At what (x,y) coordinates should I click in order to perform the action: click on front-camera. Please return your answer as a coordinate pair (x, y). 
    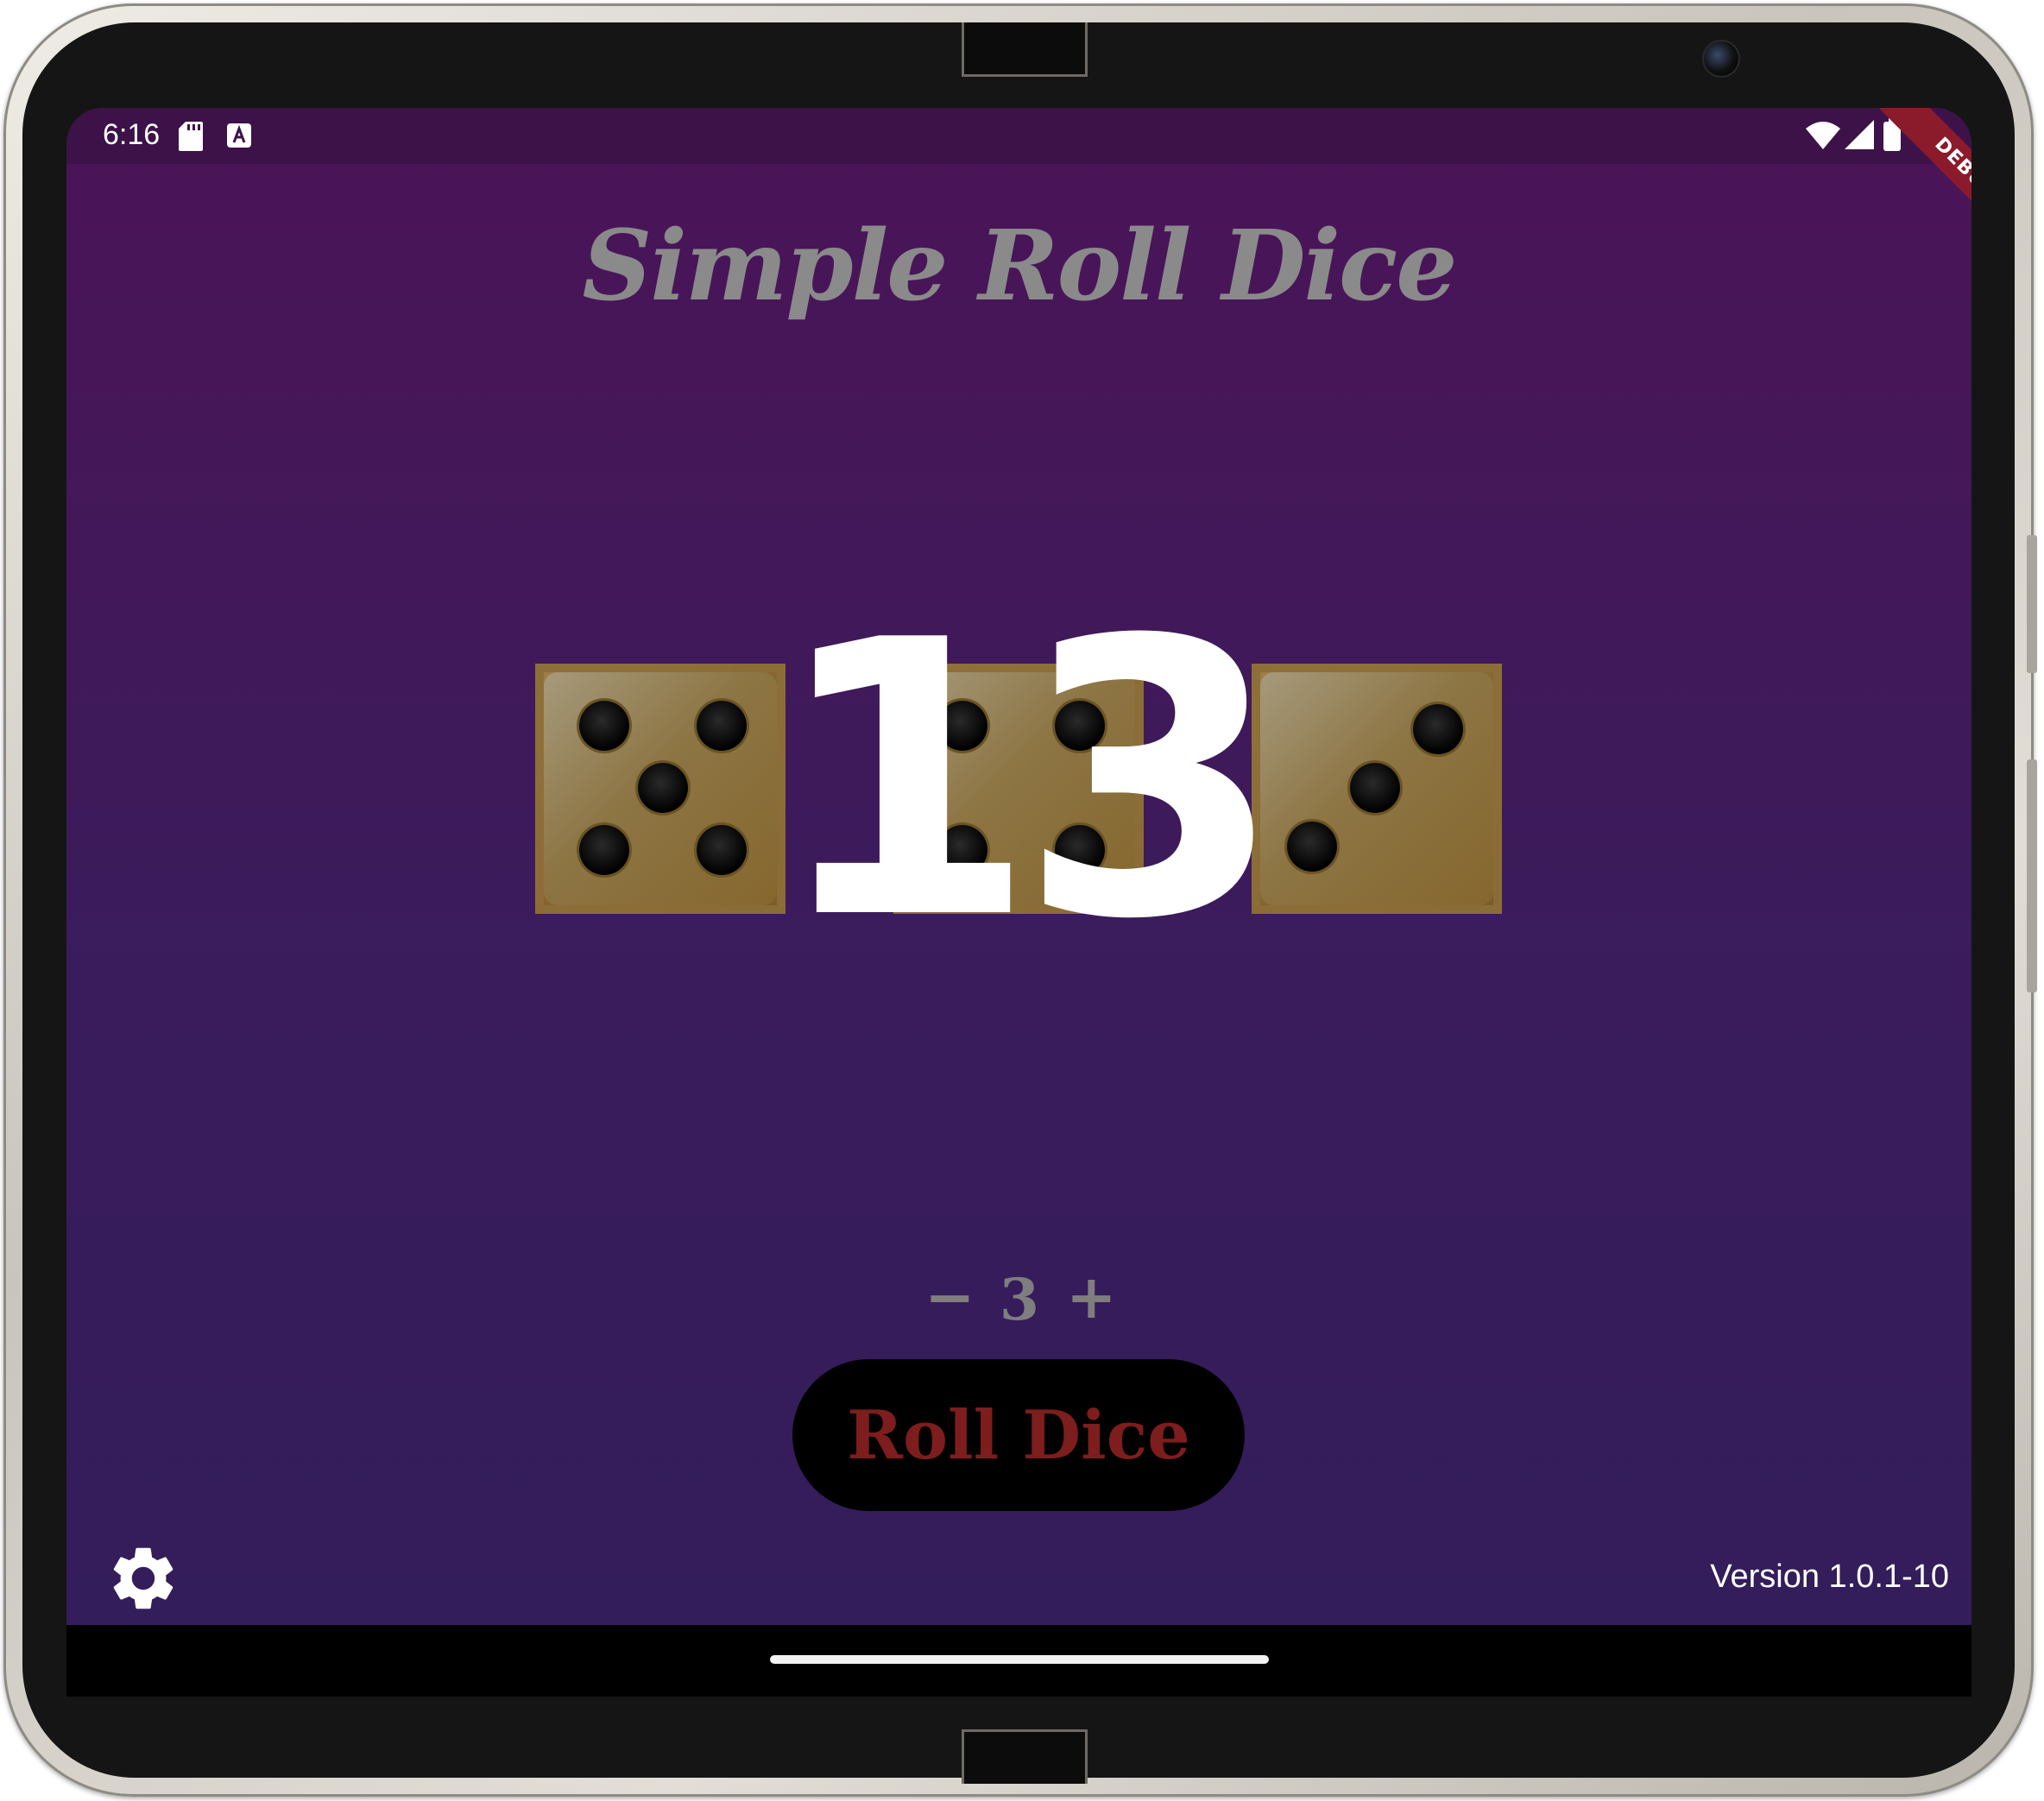
    Looking at the image, I should click on (1721, 59).